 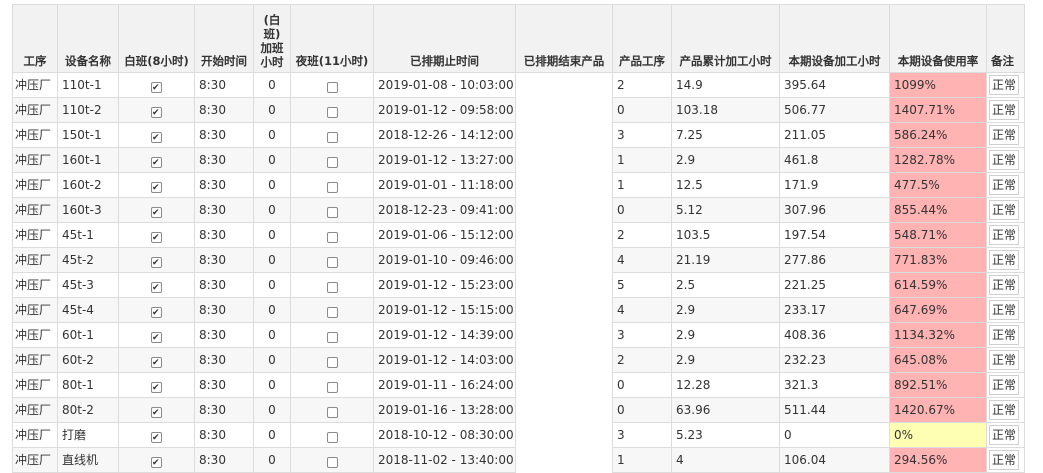 I want to click on step-cell: 0, so click(x=642, y=410).